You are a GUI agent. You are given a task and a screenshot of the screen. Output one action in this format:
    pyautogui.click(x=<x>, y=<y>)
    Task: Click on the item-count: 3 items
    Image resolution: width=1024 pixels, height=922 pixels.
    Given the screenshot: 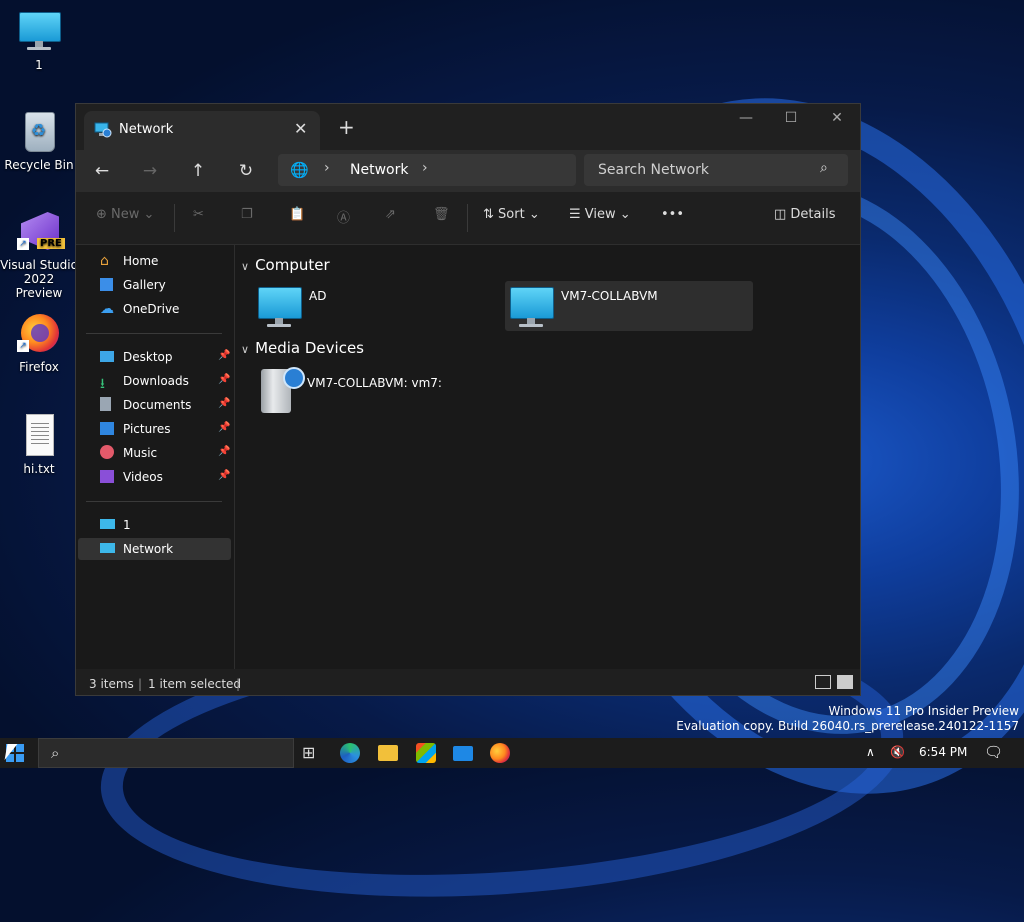 What is the action you would take?
    pyautogui.click(x=111, y=684)
    